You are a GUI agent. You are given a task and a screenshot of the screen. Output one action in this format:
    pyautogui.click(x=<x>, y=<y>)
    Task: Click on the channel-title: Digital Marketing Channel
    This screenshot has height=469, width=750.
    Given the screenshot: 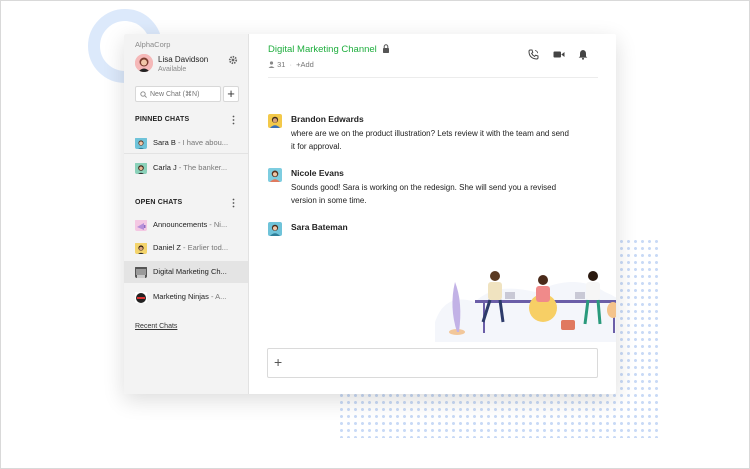 What is the action you would take?
    pyautogui.click(x=322, y=49)
    